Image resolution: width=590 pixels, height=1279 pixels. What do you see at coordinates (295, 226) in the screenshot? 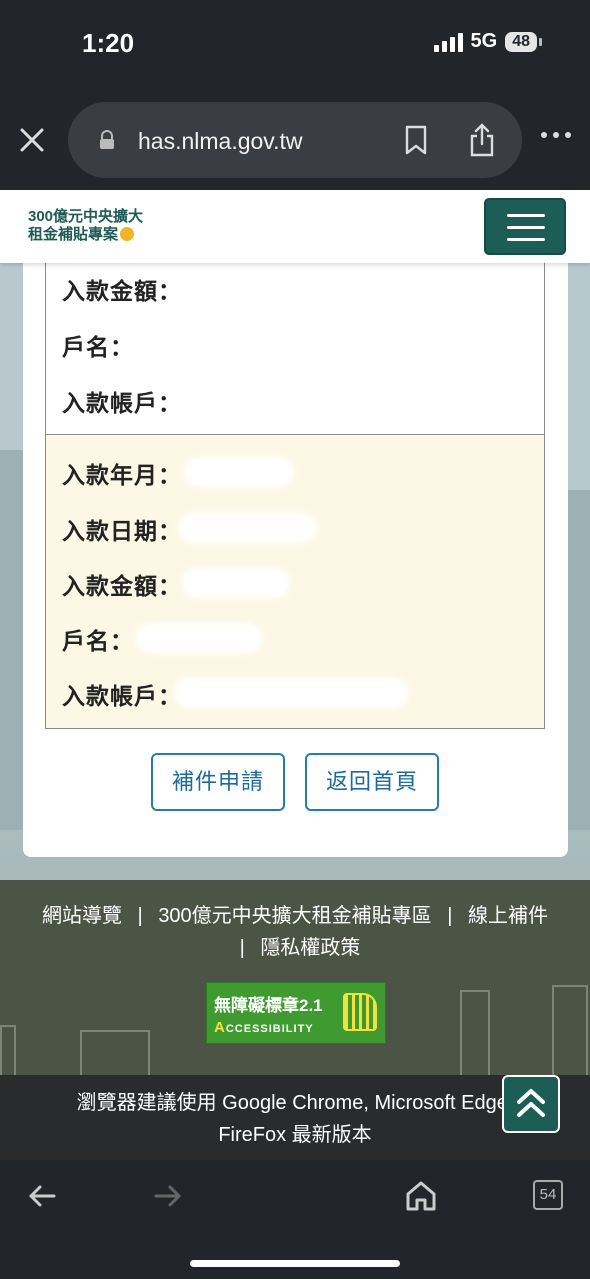
I see `site-header: 300億元中央擴大 租金補貼專案` at bounding box center [295, 226].